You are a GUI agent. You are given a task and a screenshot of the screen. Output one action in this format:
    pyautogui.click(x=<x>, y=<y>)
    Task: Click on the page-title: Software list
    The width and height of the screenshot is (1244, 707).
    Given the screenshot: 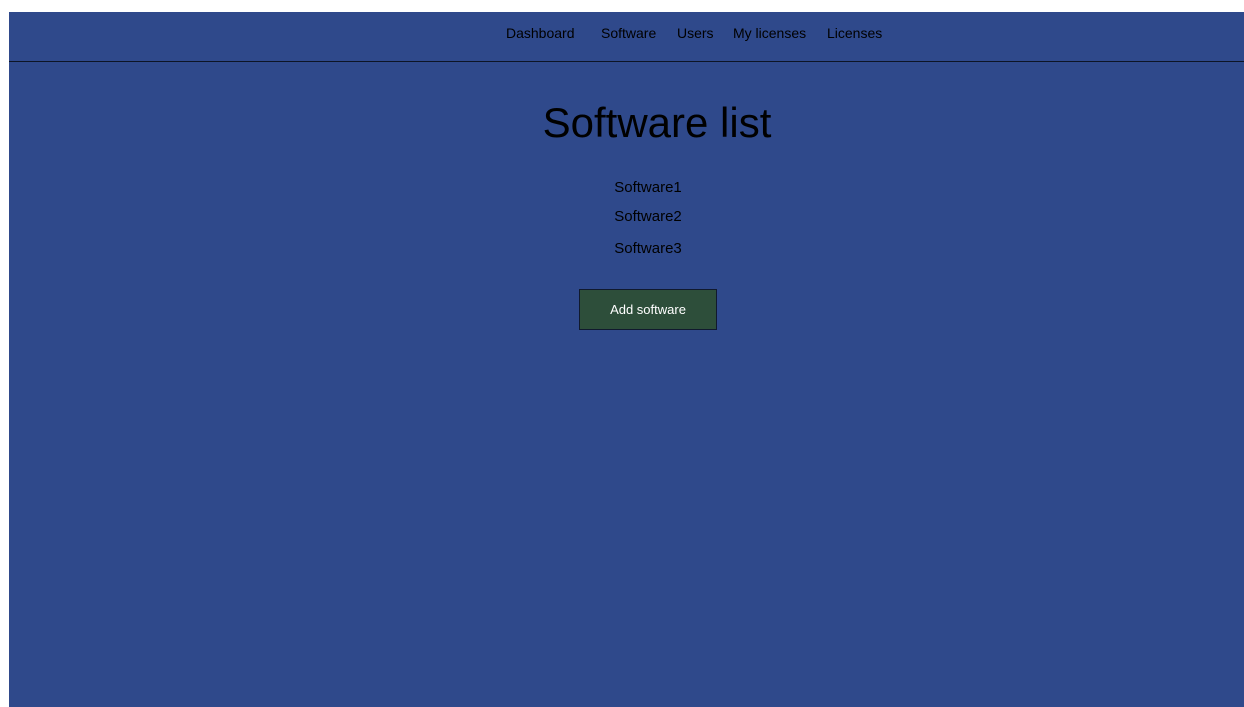 What is the action you would take?
    pyautogui.click(x=657, y=122)
    